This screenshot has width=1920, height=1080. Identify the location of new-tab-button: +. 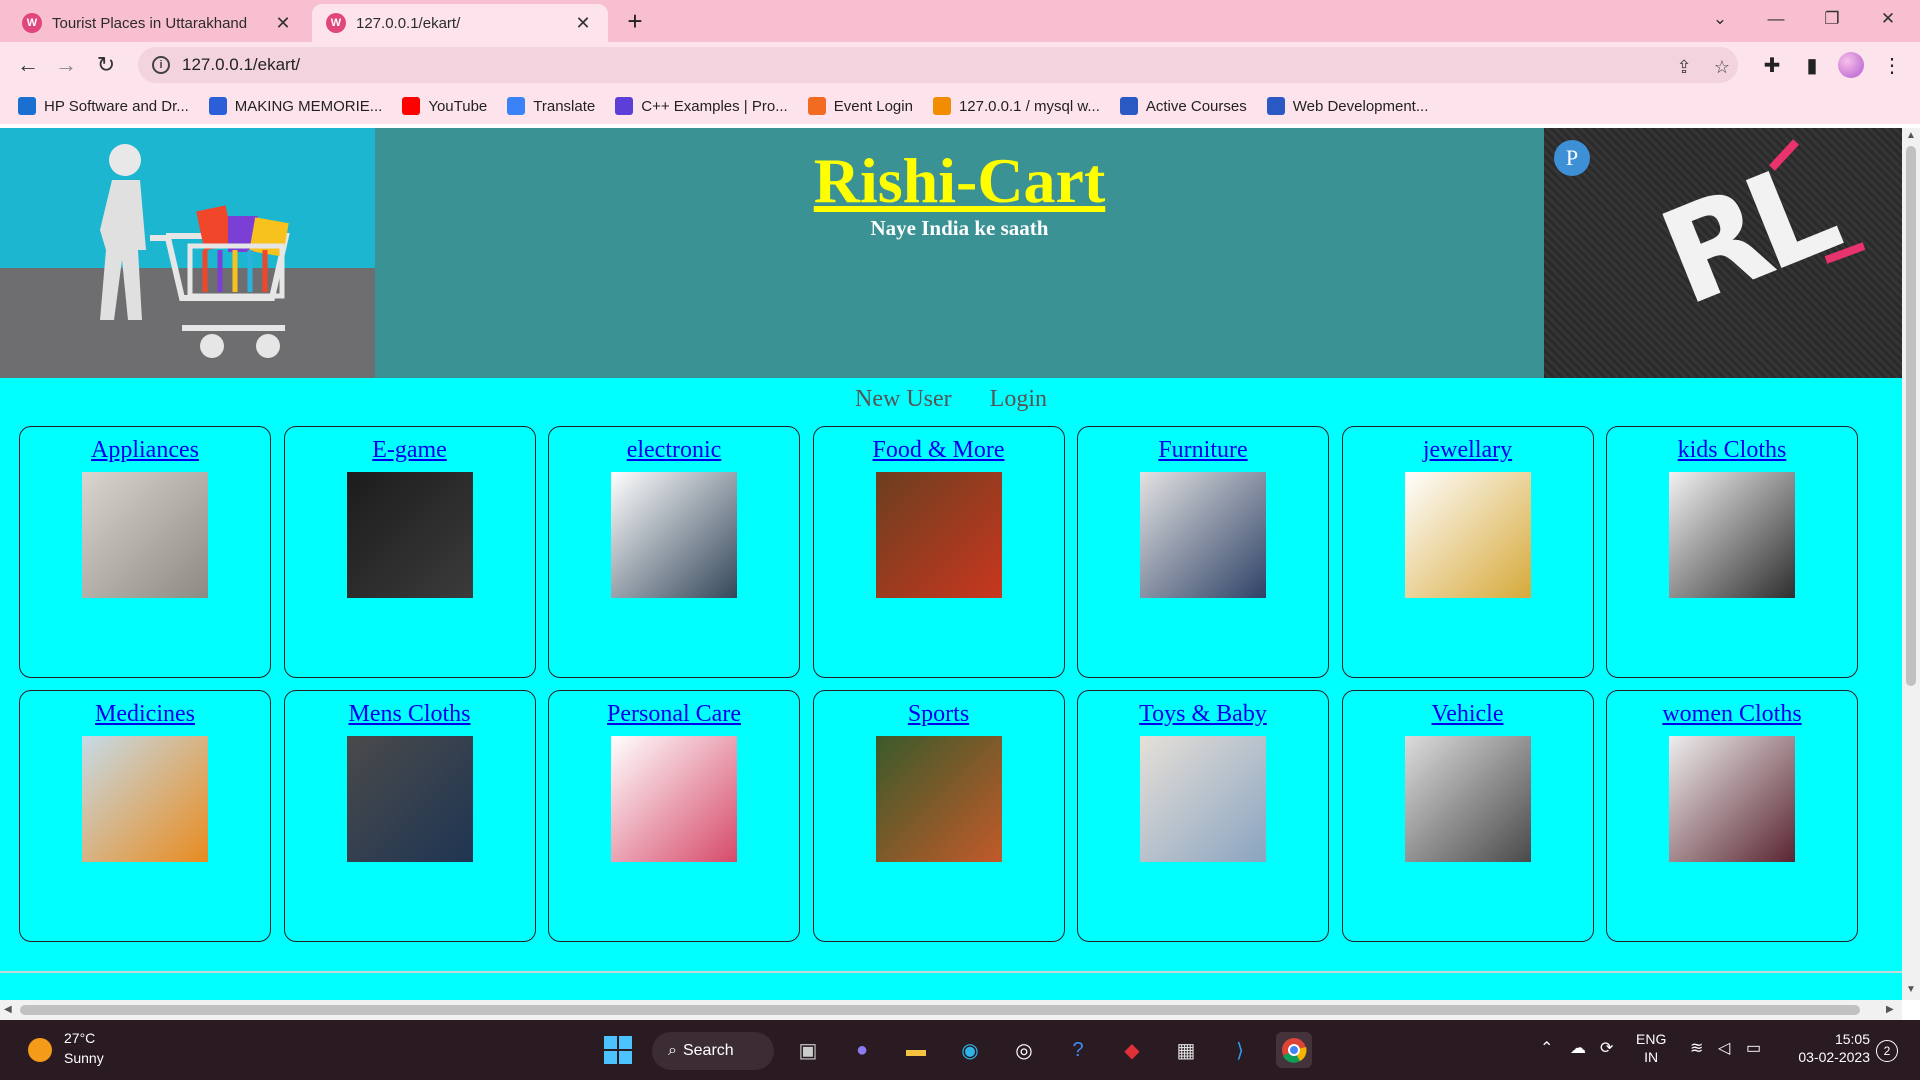
(635, 21).